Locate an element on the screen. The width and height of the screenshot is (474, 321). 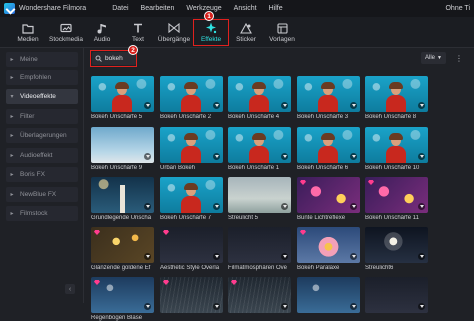
sidebar-item-videoeffekte: ▾ Videoeffekte is located at coordinates (42, 96).